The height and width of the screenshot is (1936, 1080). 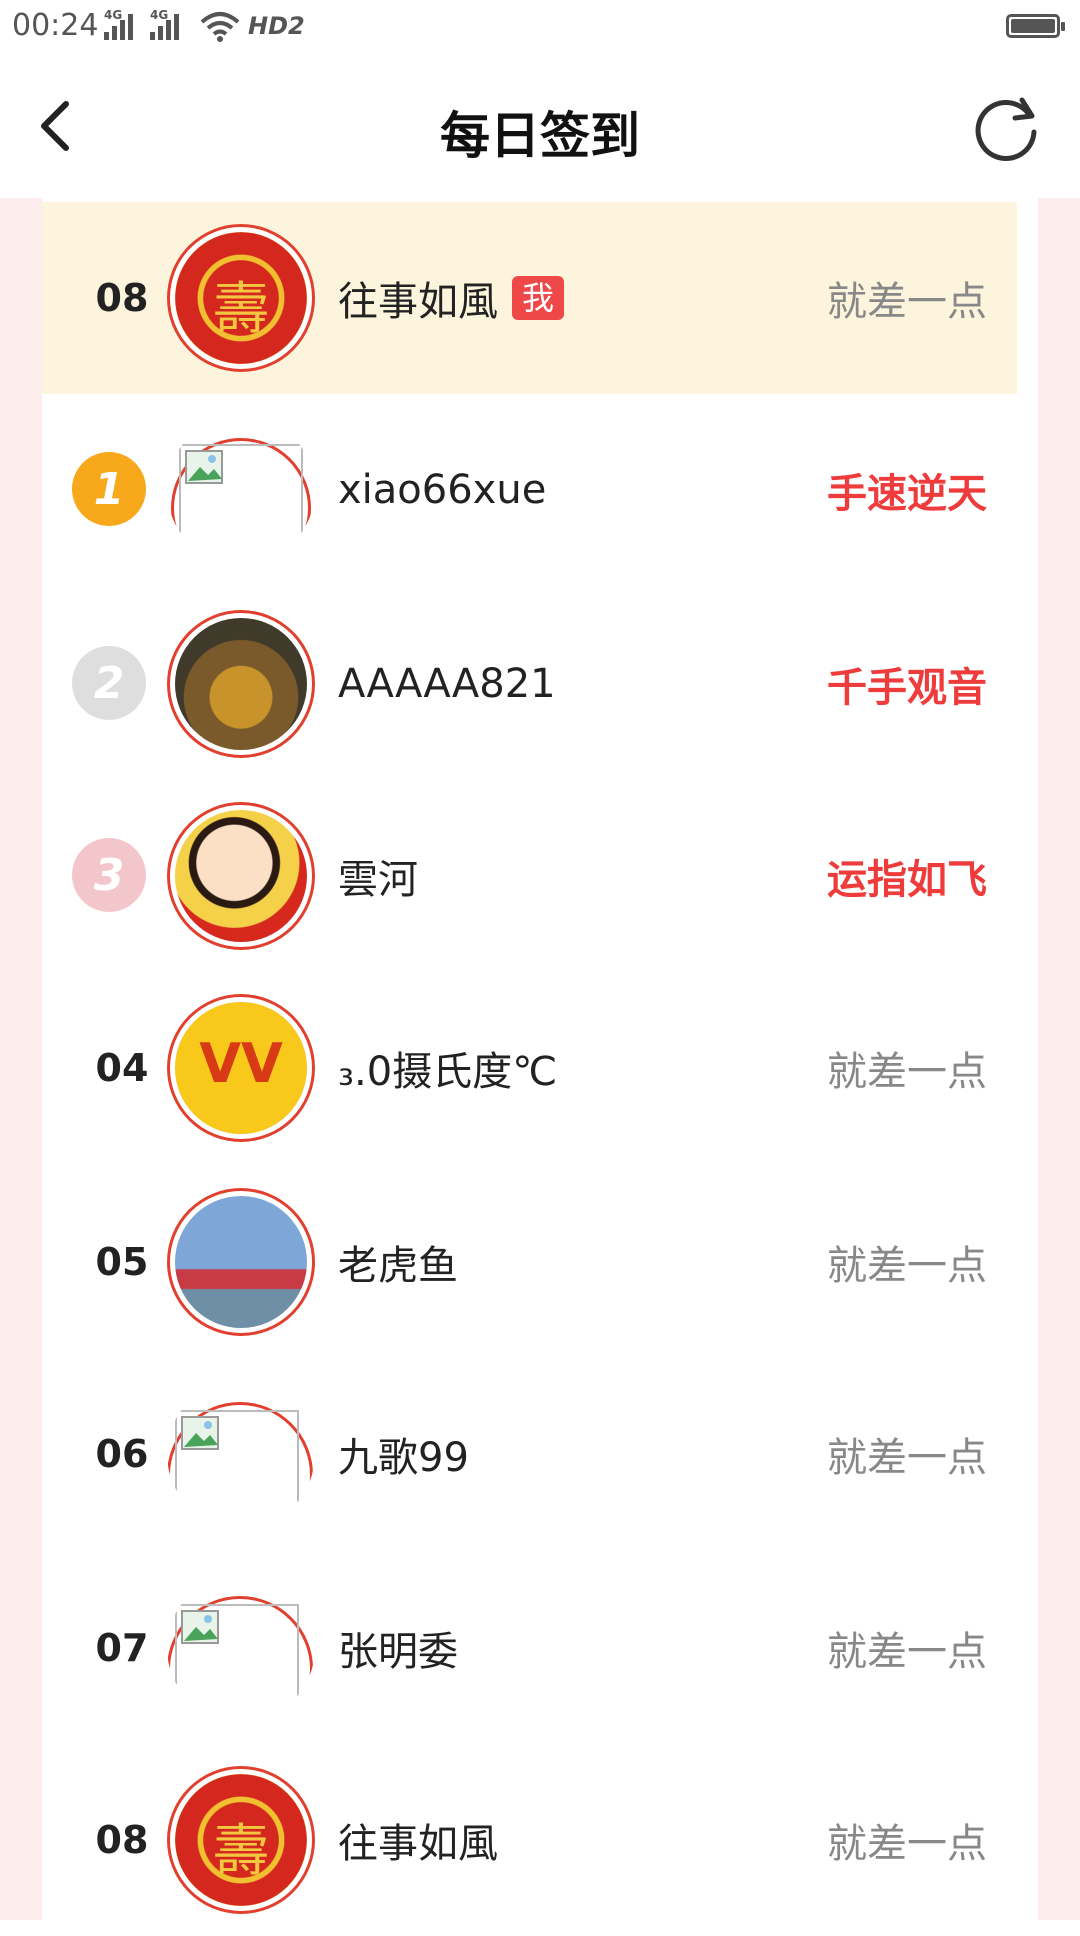 I want to click on user-name: 雲河, so click(x=378, y=880).